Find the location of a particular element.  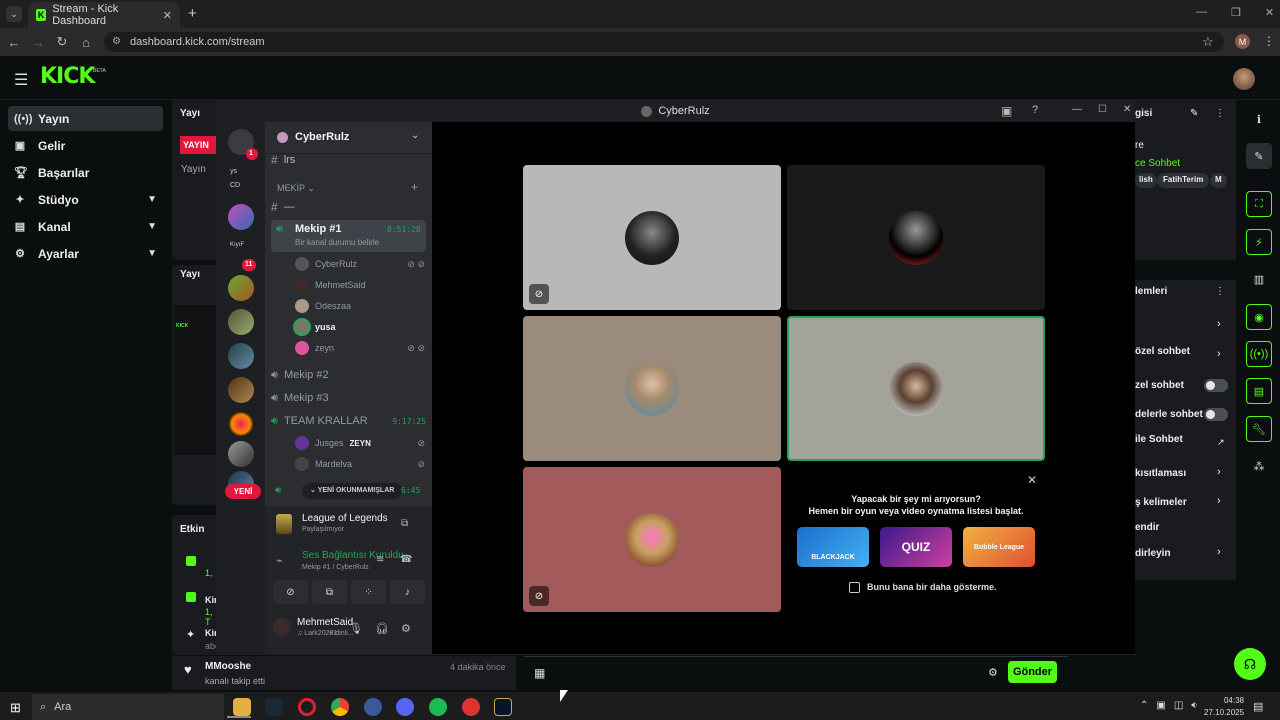

voice-user: yusa is located at coordinates (360, 327).